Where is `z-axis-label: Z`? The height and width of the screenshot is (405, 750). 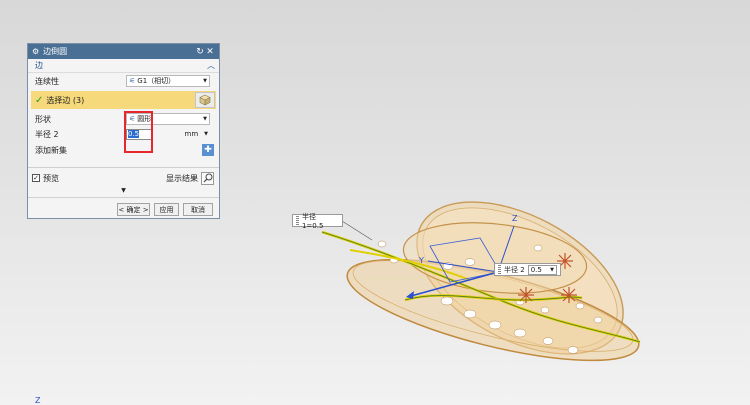 z-axis-label: Z is located at coordinates (515, 218).